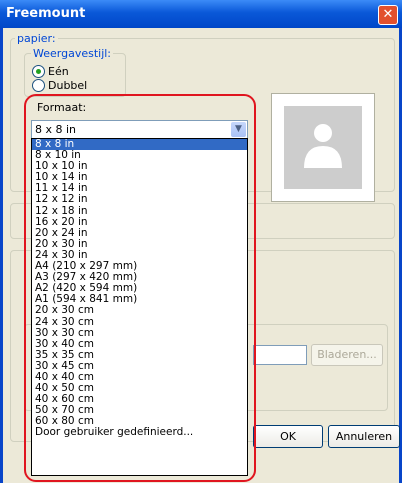 This screenshot has width=402, height=483. I want to click on formaat-label: Formaat:, so click(62, 107).